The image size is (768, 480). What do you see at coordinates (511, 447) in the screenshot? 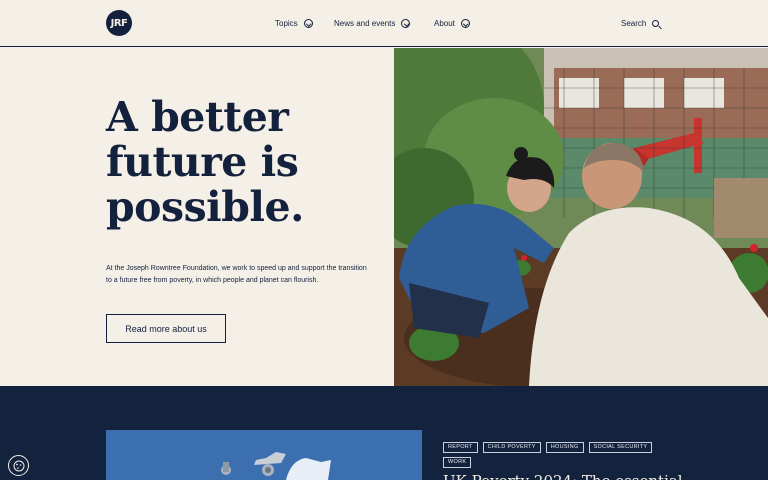
I see `tag-child-poverty: CHILD POVERTY` at bounding box center [511, 447].